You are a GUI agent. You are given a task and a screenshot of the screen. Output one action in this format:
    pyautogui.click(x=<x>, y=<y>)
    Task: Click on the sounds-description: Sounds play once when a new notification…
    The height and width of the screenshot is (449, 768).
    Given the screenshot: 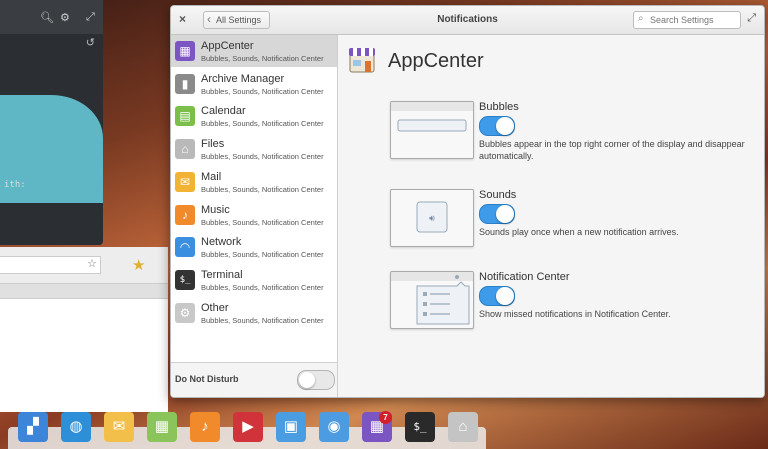 What is the action you would take?
    pyautogui.click(x=579, y=232)
    